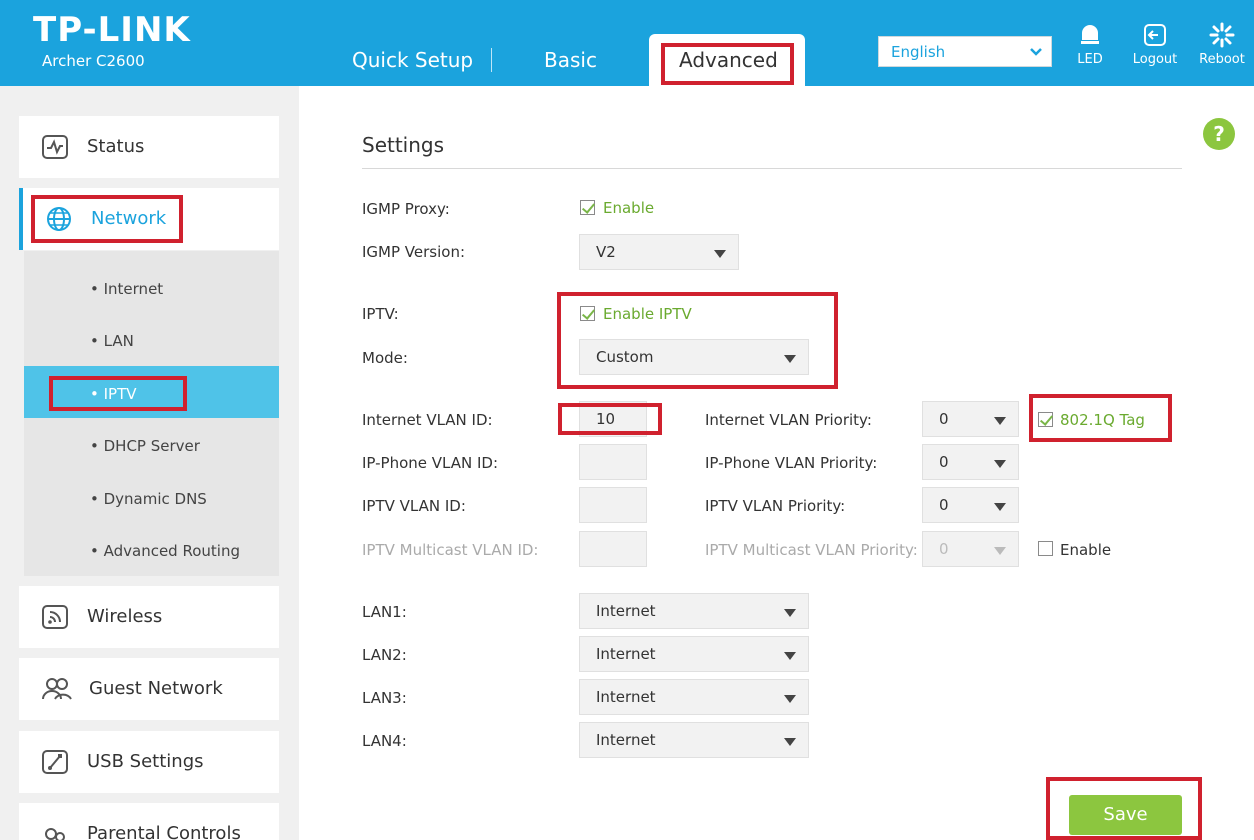 This screenshot has width=1254, height=840. What do you see at coordinates (970, 462) in the screenshot?
I see `ipphone-vlan-priority-select: 0` at bounding box center [970, 462].